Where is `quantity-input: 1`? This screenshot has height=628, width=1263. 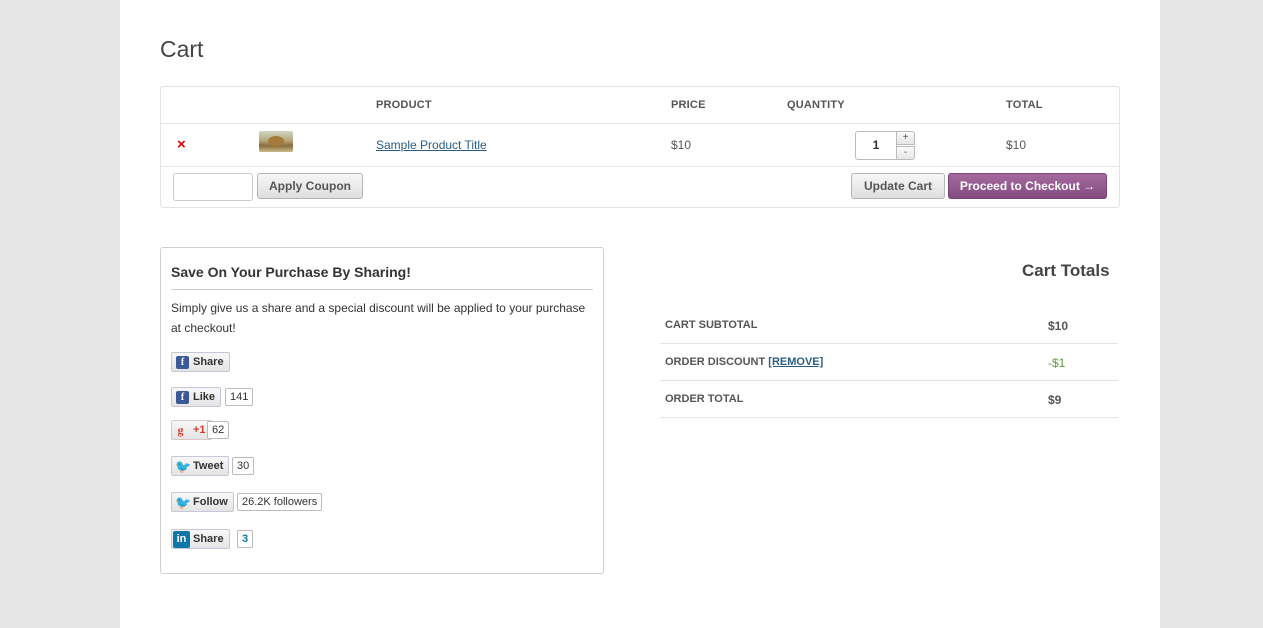
quantity-input: 1 is located at coordinates (876, 145).